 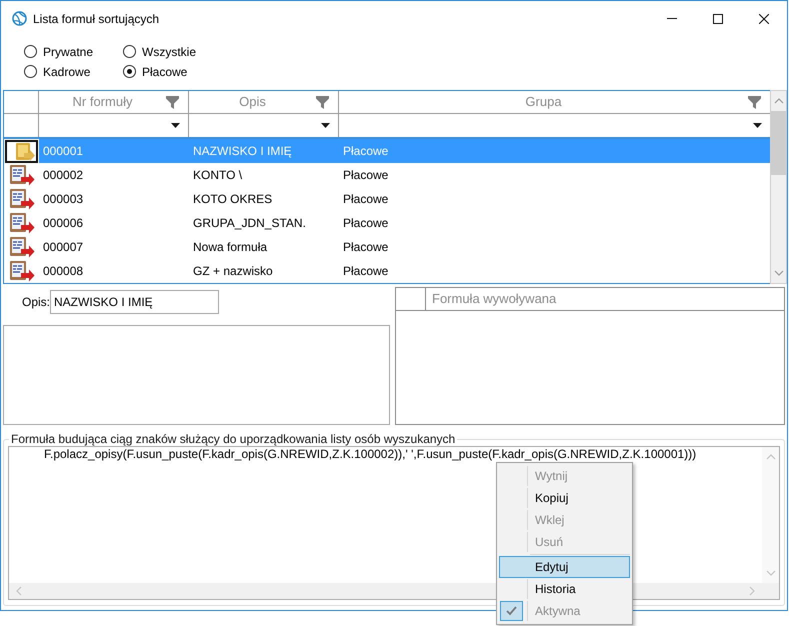 I want to click on chevron-left-icon, so click(x=19, y=591).